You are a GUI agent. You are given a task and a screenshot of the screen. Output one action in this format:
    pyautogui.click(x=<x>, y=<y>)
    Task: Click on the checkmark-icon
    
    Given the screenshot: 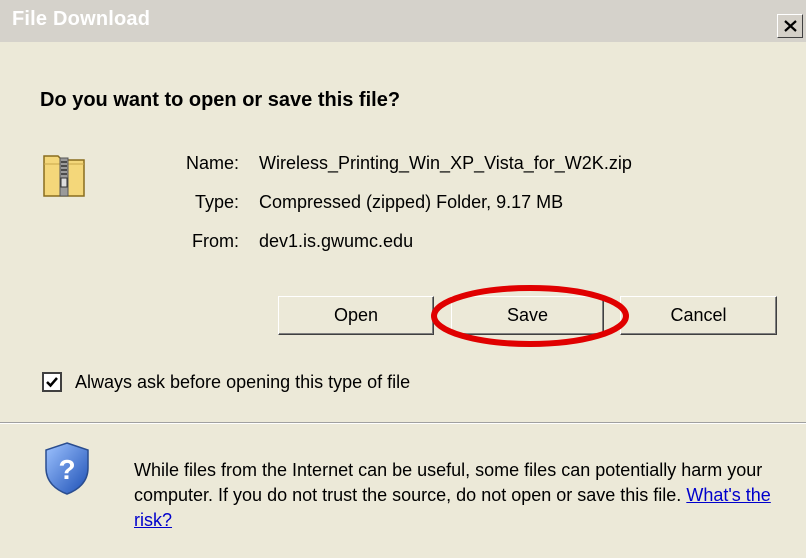 What is the action you would take?
    pyautogui.click(x=52, y=382)
    